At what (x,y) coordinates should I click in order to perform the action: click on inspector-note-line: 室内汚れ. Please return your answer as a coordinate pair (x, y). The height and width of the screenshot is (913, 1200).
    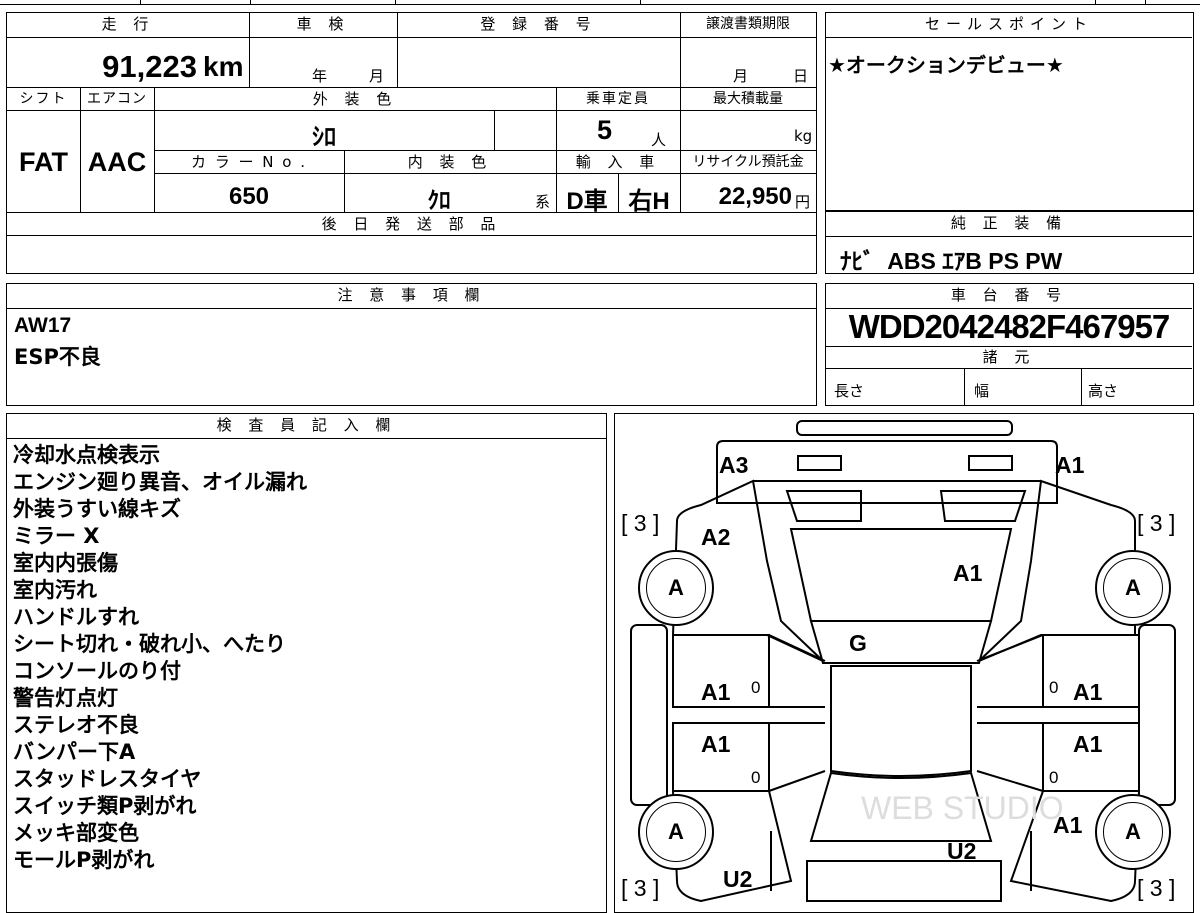
    Looking at the image, I should click on (55, 590).